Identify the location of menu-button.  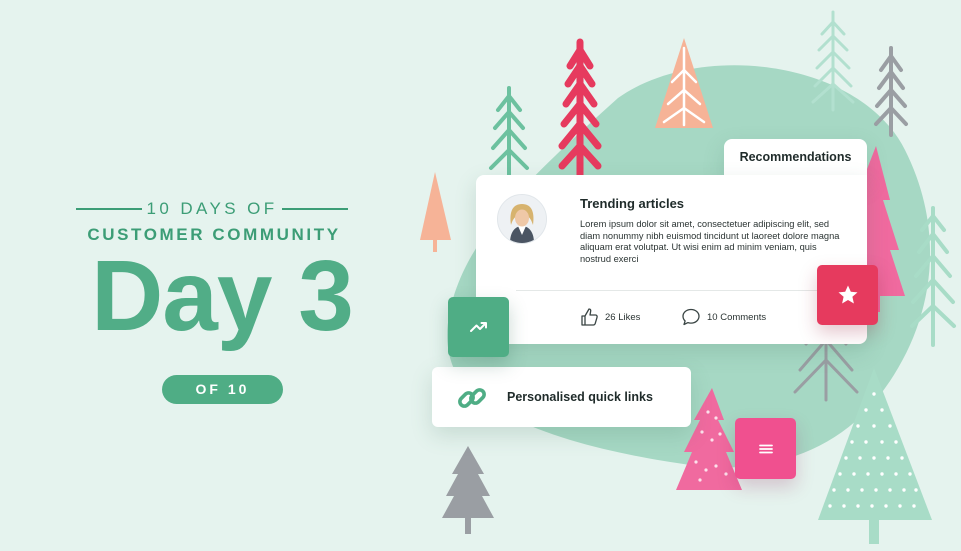
(765, 448).